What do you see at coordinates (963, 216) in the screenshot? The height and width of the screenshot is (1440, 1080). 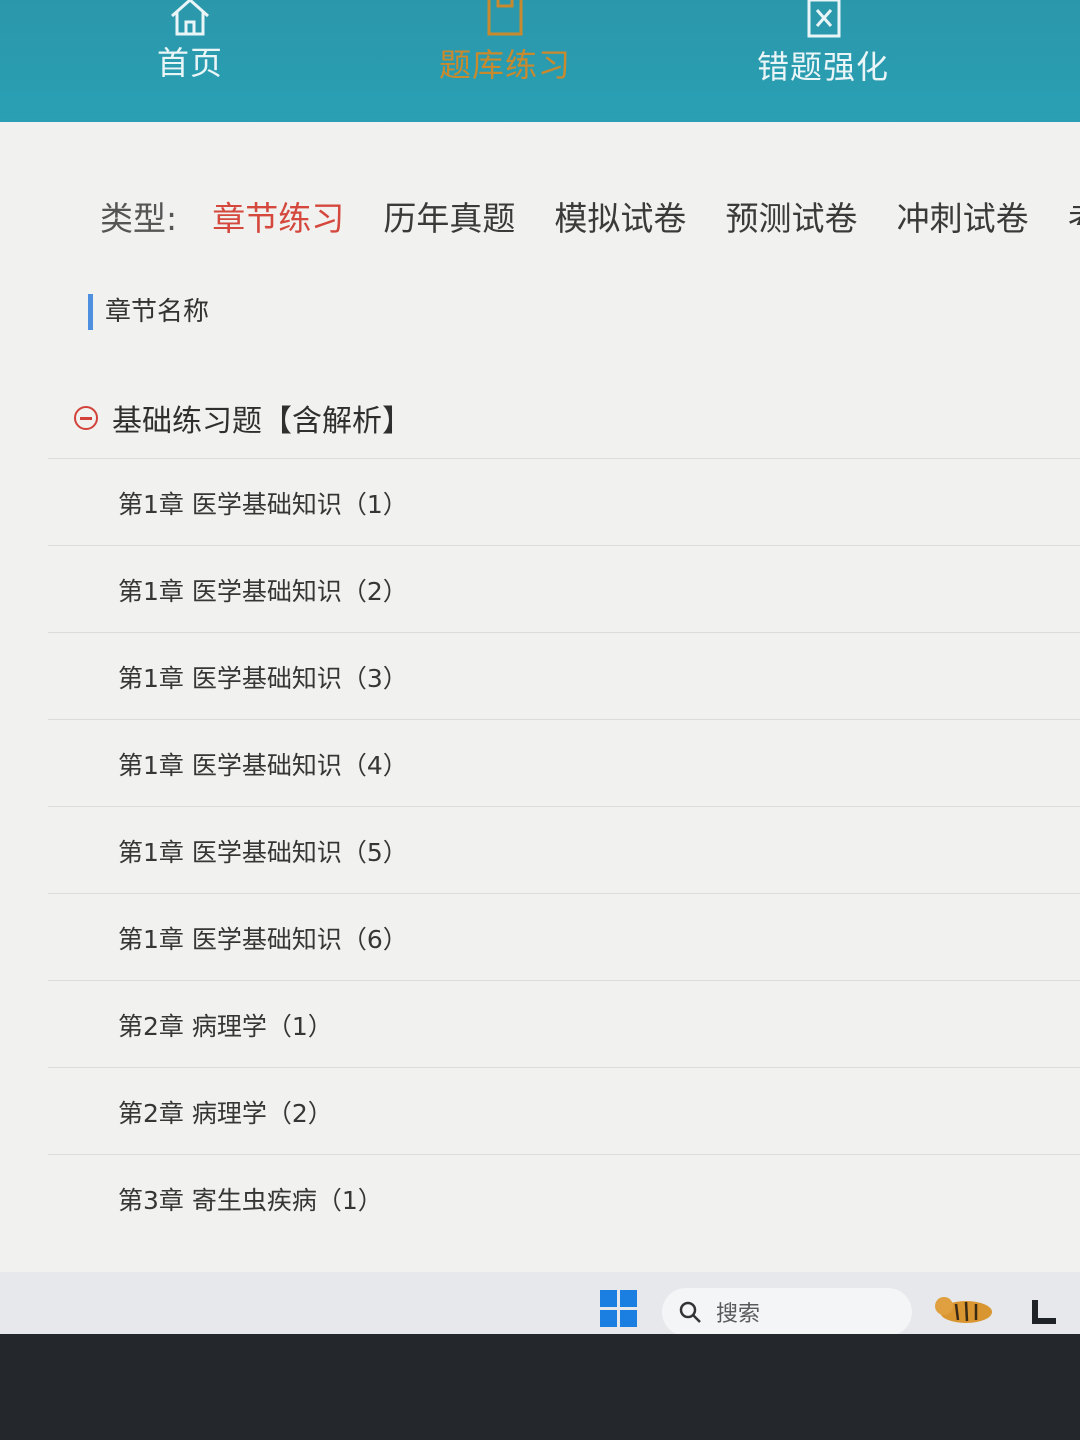 I see `type-option-sprint-exams: 冲刺试卷` at bounding box center [963, 216].